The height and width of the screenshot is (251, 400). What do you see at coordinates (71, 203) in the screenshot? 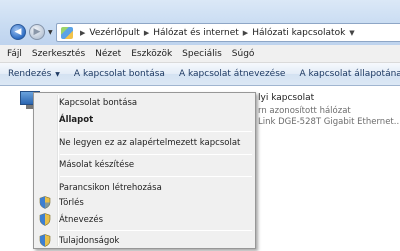
I see `menu-item-delete: Törlés` at bounding box center [71, 203].